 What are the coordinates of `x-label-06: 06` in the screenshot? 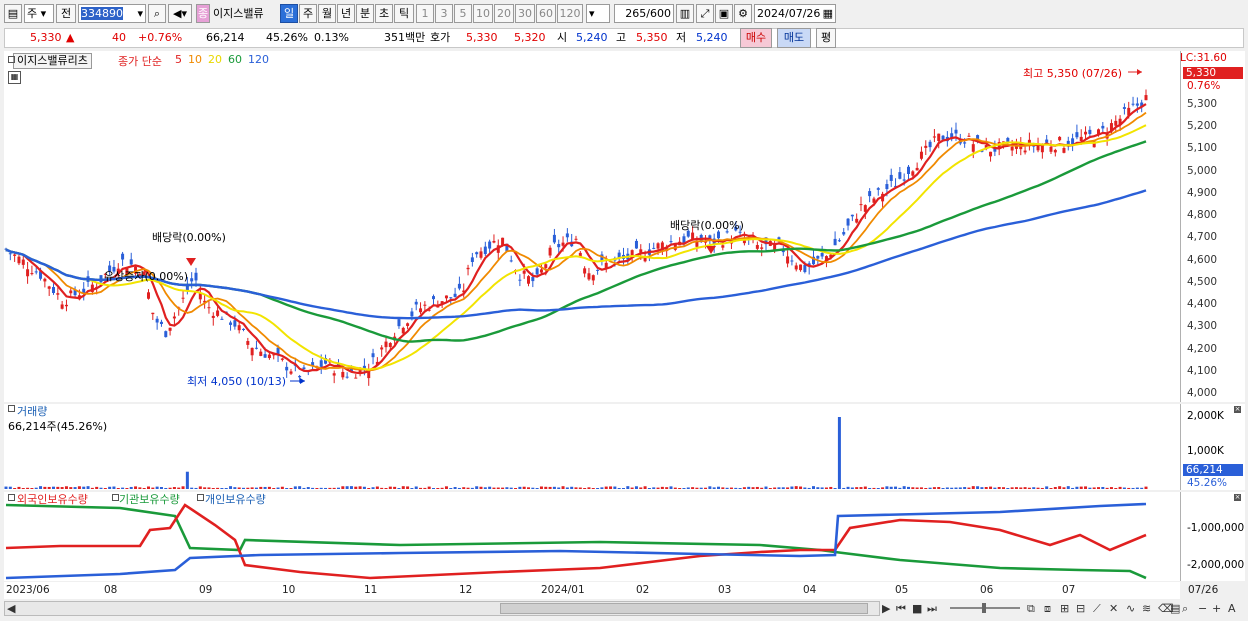 It's located at (987, 590).